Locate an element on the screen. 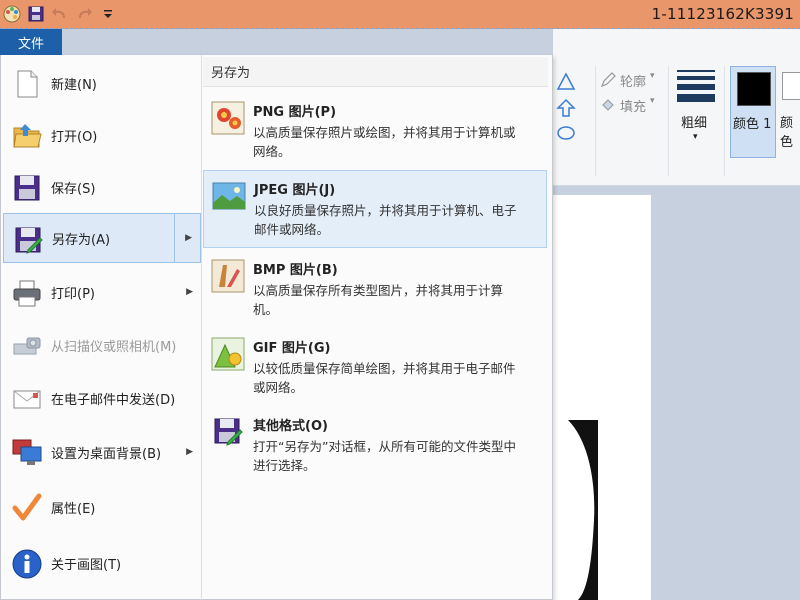 The width and height of the screenshot is (800, 600). save-as-icon is located at coordinates (29, 240).